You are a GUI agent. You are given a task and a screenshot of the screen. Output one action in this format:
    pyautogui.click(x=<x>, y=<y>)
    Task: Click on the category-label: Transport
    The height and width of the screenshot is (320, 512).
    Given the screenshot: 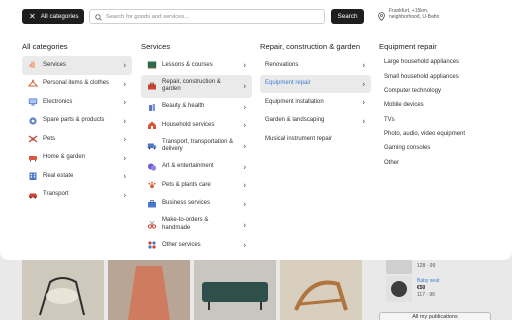 What is the action you would take?
    pyautogui.click(x=56, y=194)
    